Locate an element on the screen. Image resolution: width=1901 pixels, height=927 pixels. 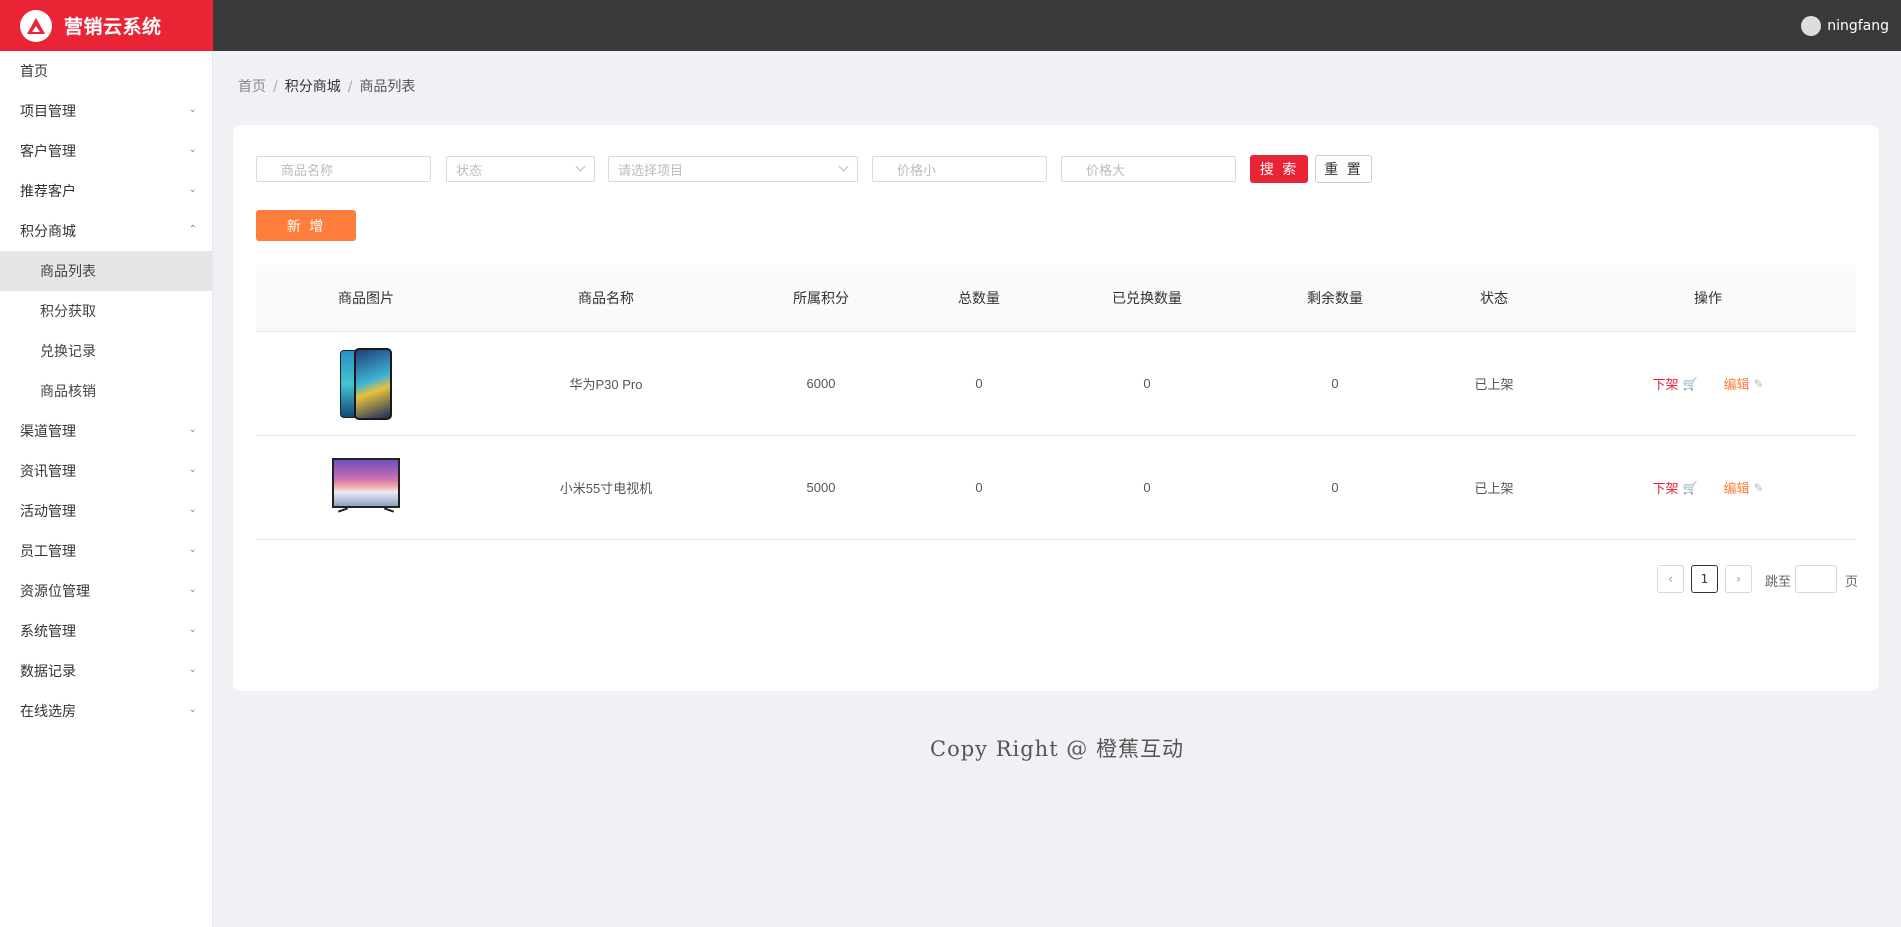
username: ningfang is located at coordinates (1858, 25).